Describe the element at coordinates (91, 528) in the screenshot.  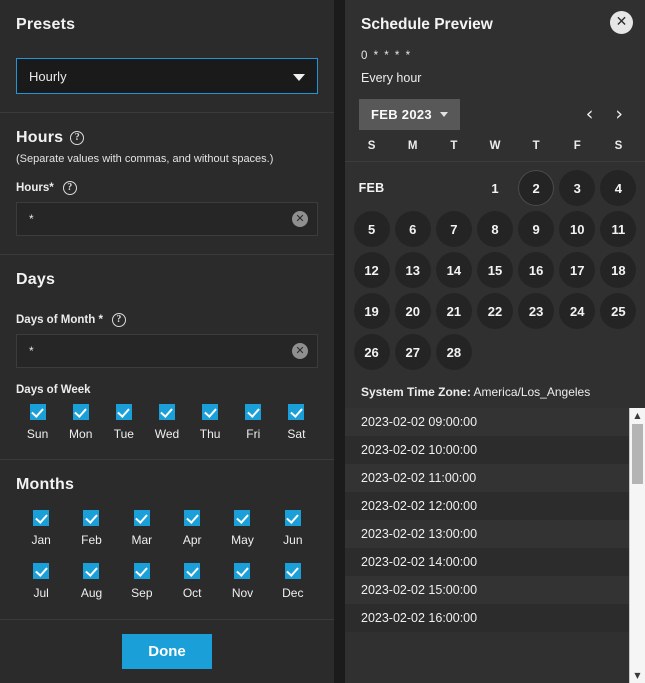
I see `month-feb: Feb` at that location.